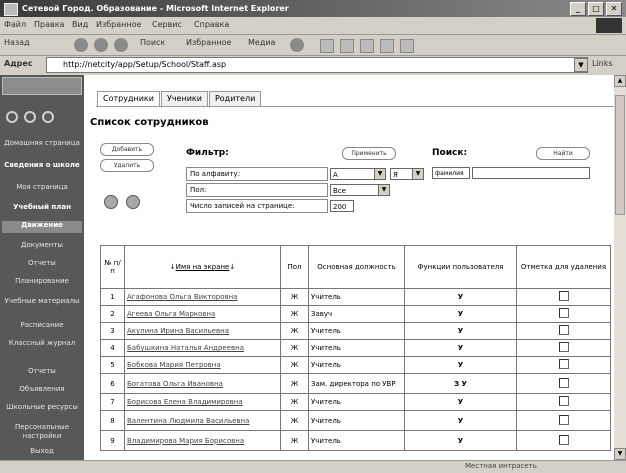 This screenshot has height=473, width=626. What do you see at coordinates (602, 63) in the screenshot?
I see `links-button: Links` at bounding box center [602, 63].